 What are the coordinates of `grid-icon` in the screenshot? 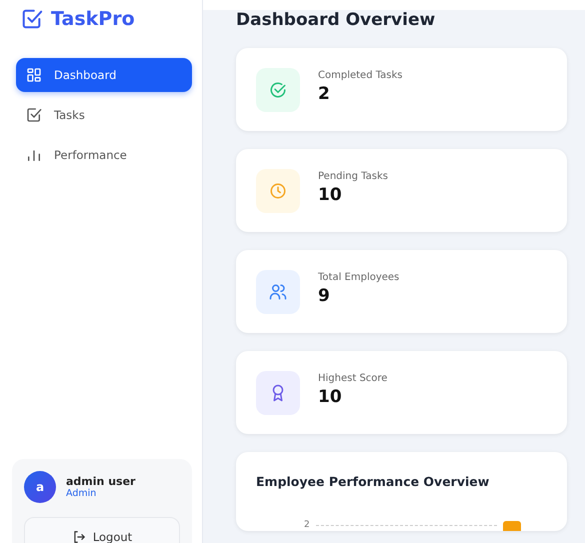 It's located at (34, 75).